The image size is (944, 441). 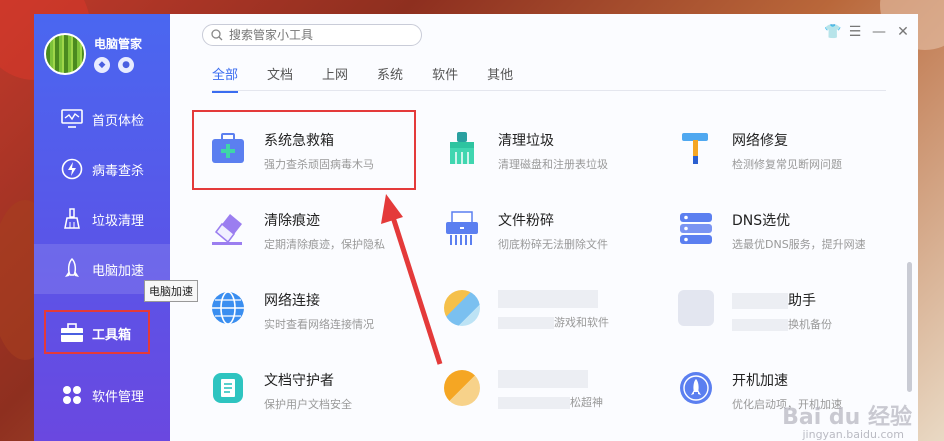 I want to click on tool-desc-text: 松超神, so click(x=586, y=402).